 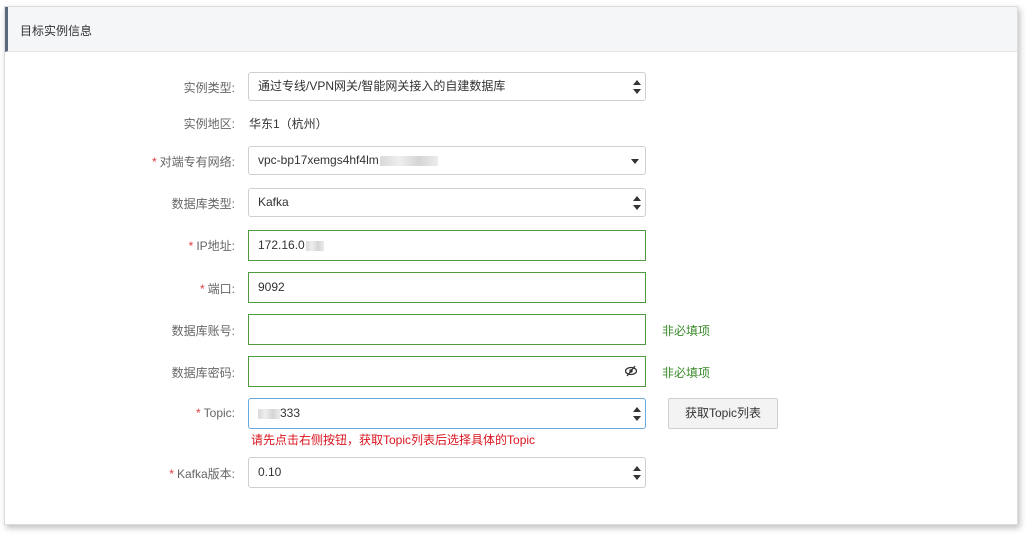 What do you see at coordinates (209, 124) in the screenshot?
I see `region-label: 实例地区:` at bounding box center [209, 124].